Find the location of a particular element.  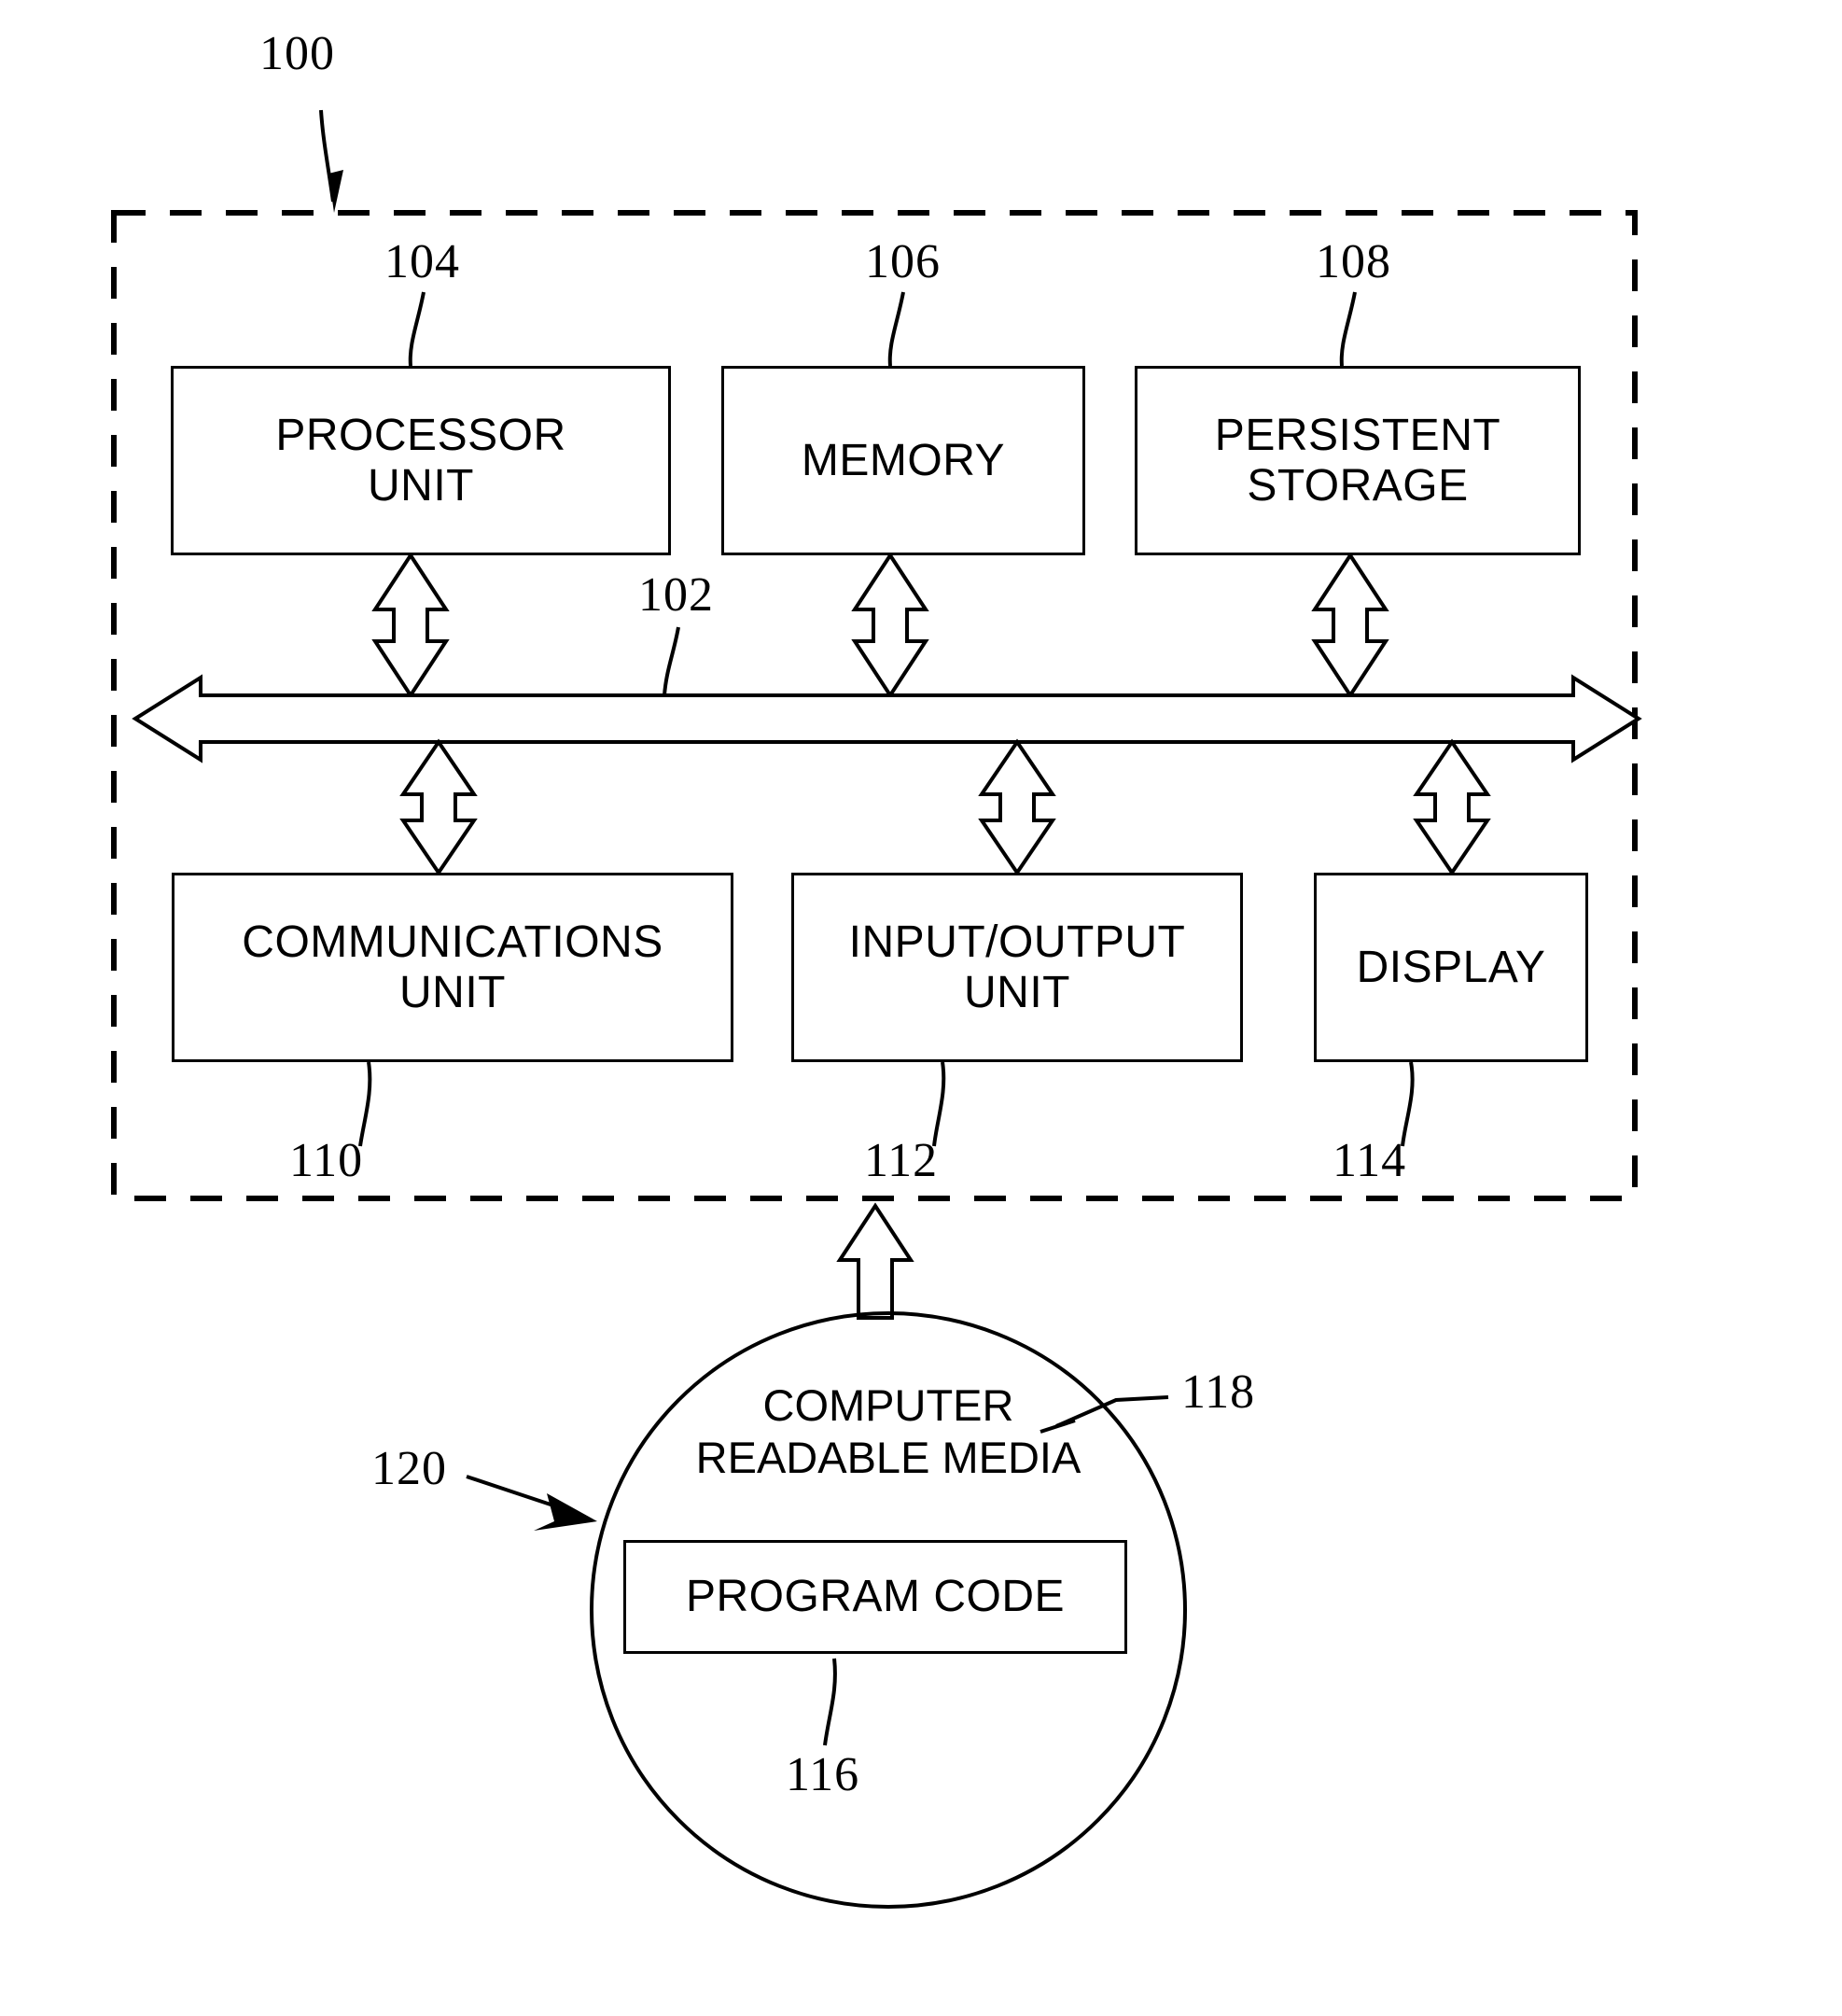

block-input-output-unit: INPUT/OUTPUT UNIT is located at coordinates (1017, 967).